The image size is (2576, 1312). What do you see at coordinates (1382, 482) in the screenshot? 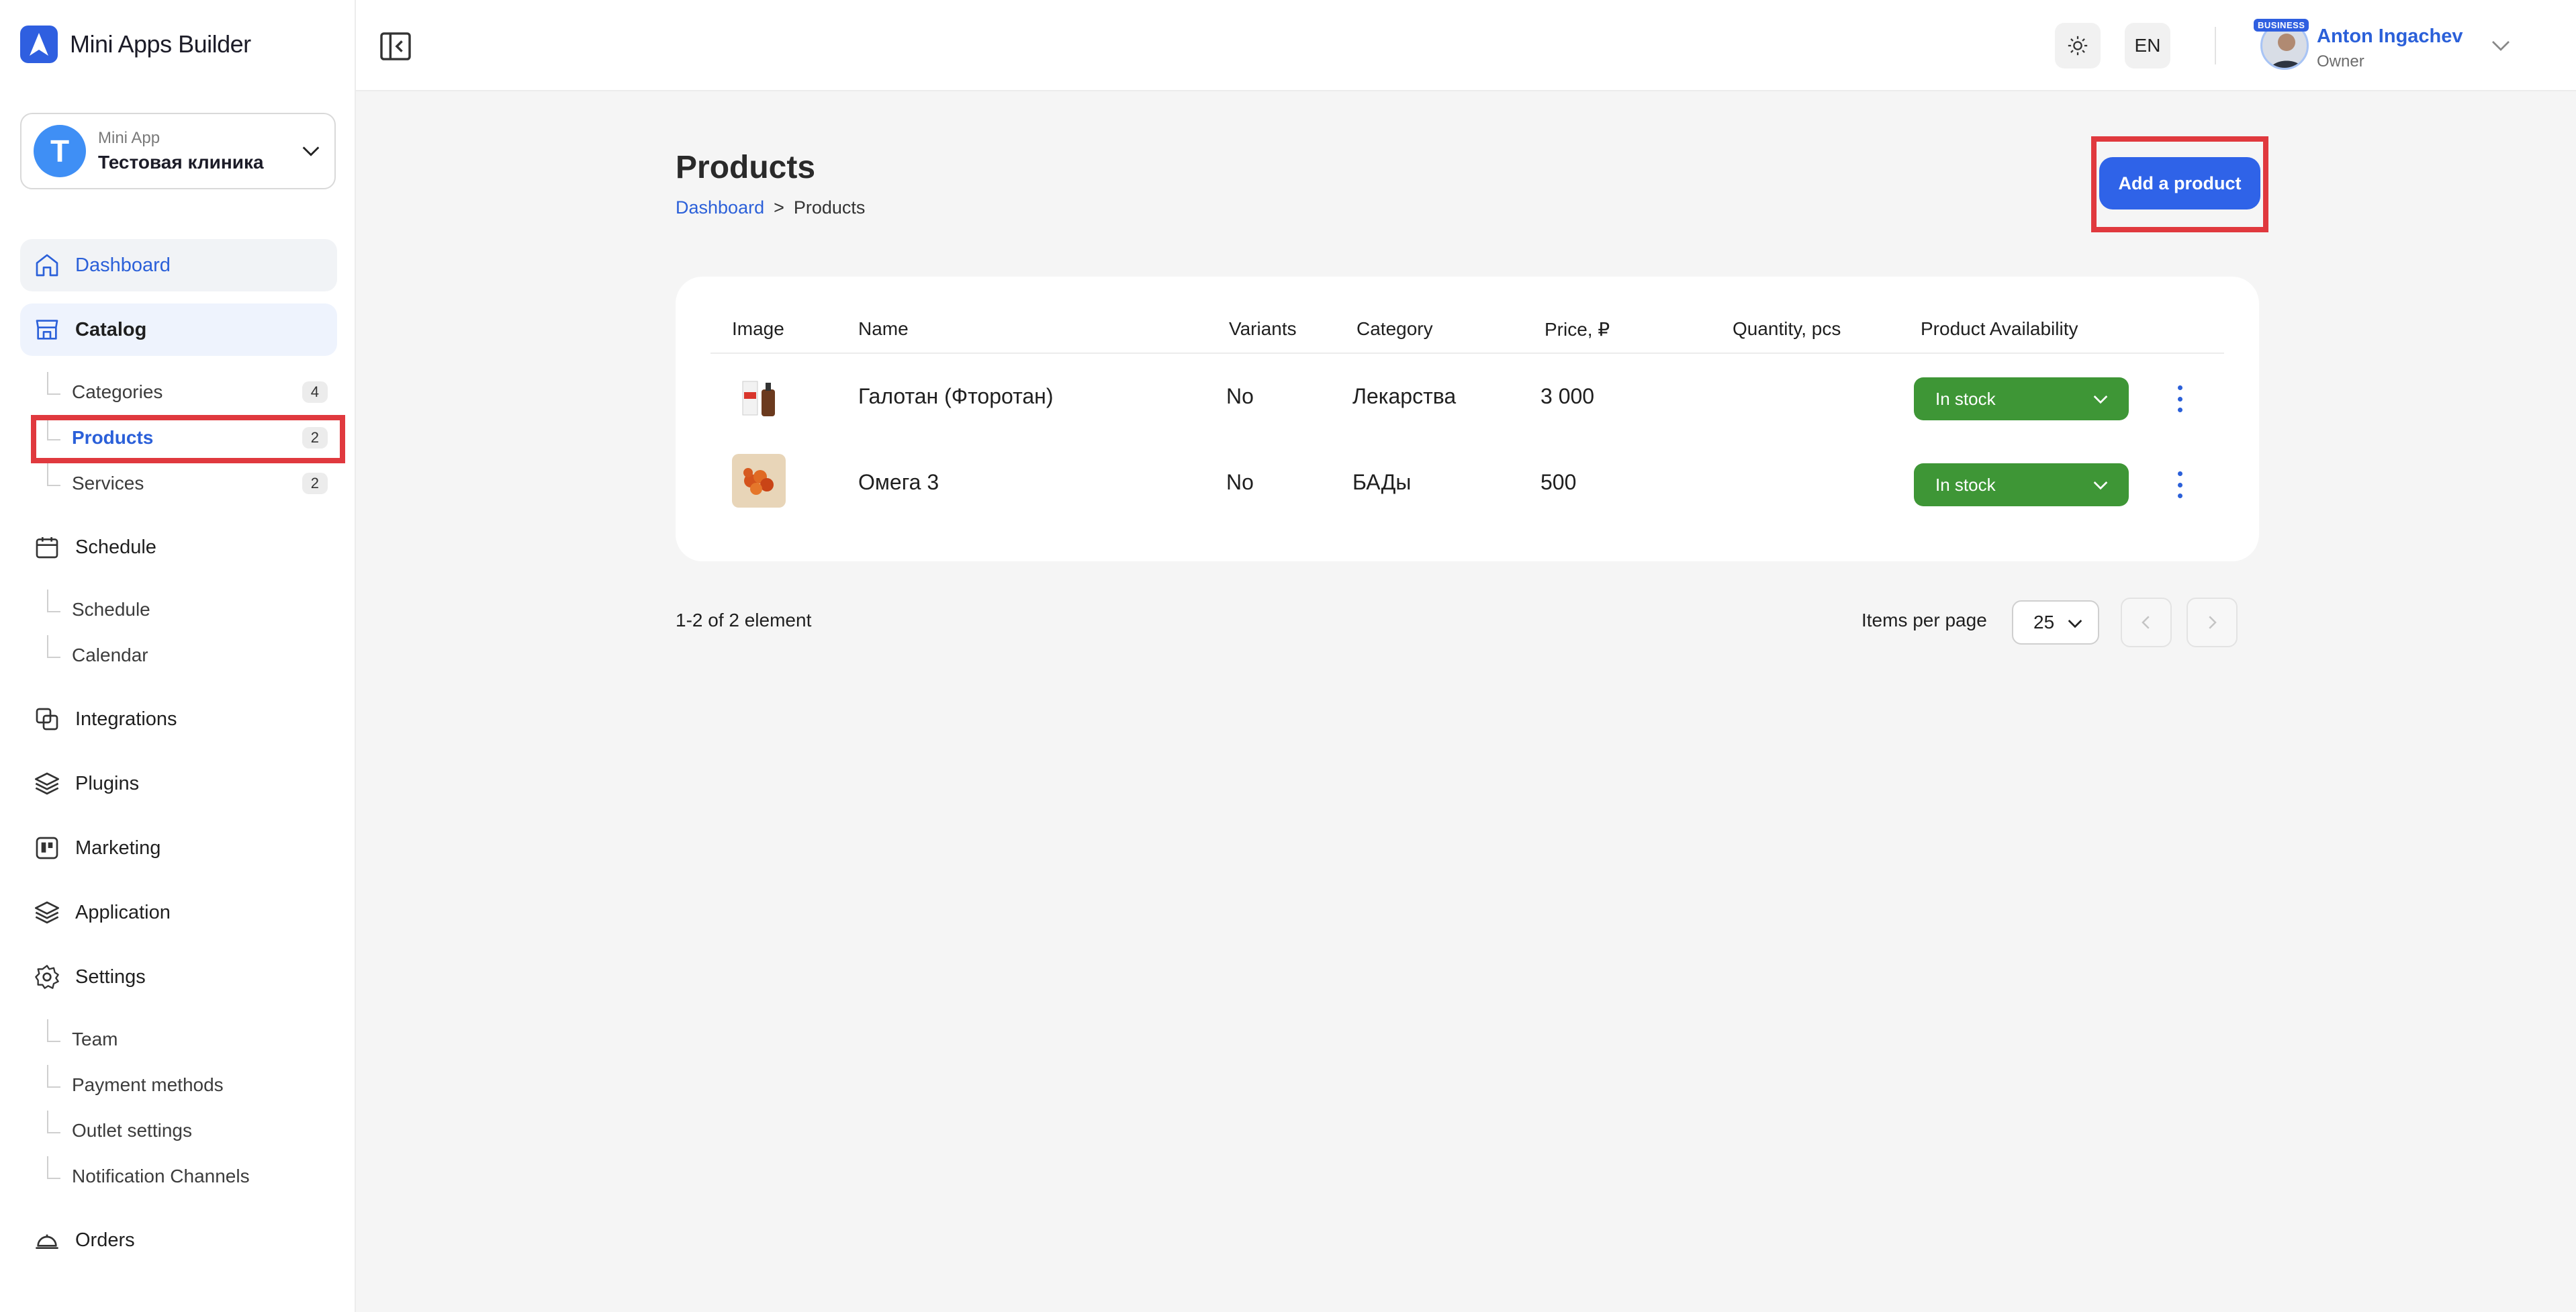
I see `product-category: БАДы` at bounding box center [1382, 482].